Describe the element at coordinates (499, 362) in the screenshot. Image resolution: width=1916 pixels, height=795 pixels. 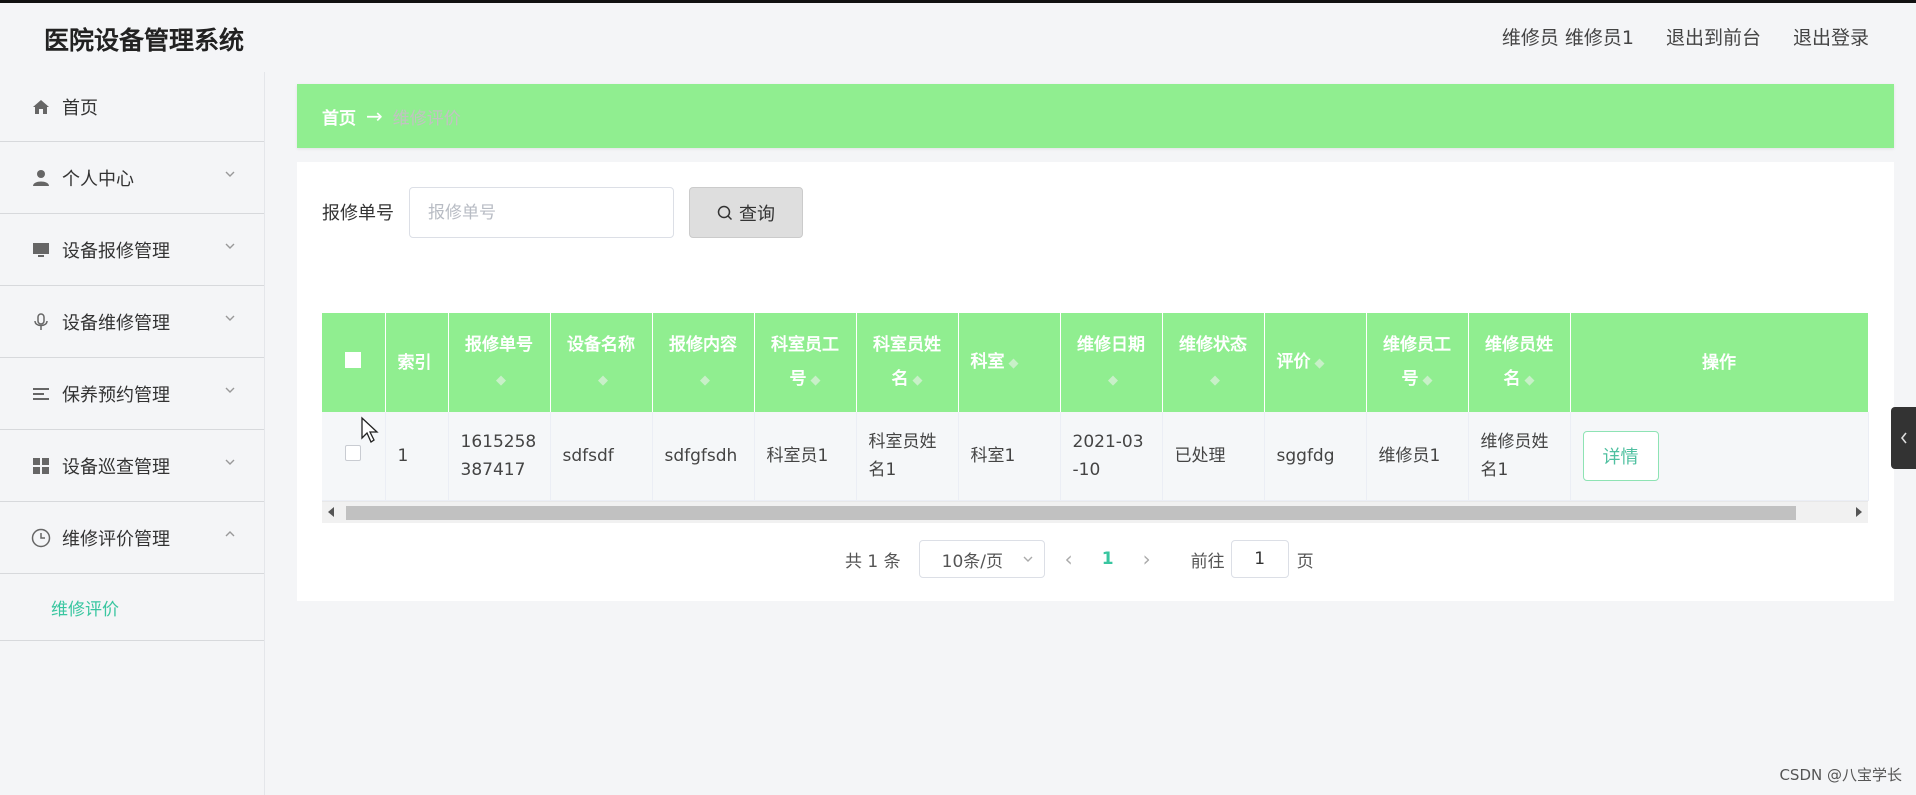
I see `column-header: 报修单号 ◆` at that location.